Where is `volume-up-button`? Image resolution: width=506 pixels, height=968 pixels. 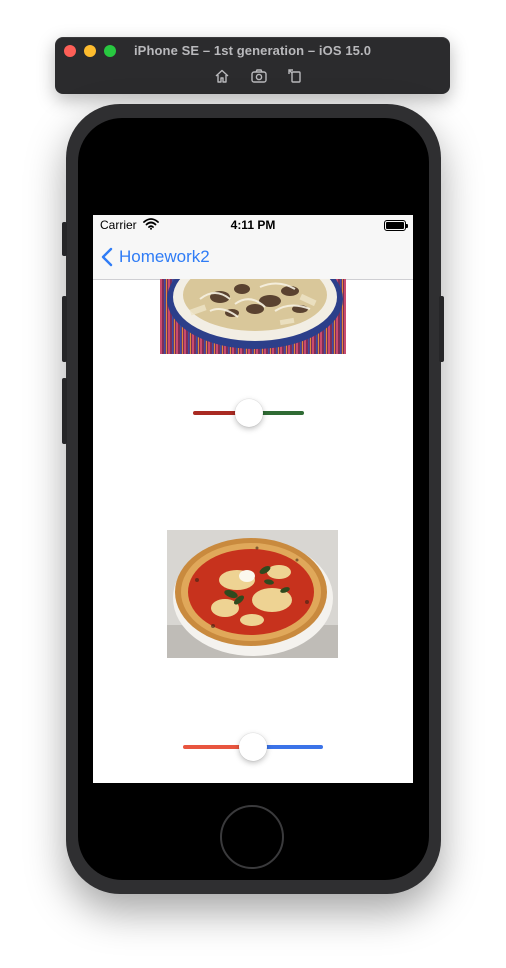
volume-up-button is located at coordinates (64, 329).